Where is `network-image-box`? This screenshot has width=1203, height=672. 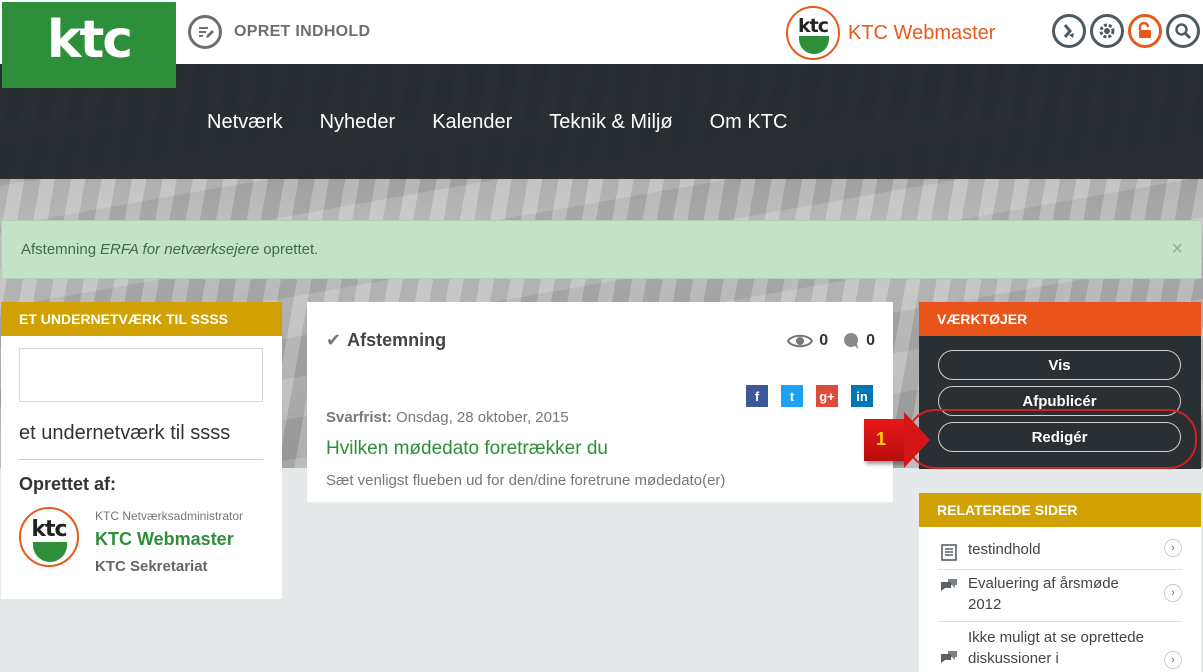 network-image-box is located at coordinates (141, 375).